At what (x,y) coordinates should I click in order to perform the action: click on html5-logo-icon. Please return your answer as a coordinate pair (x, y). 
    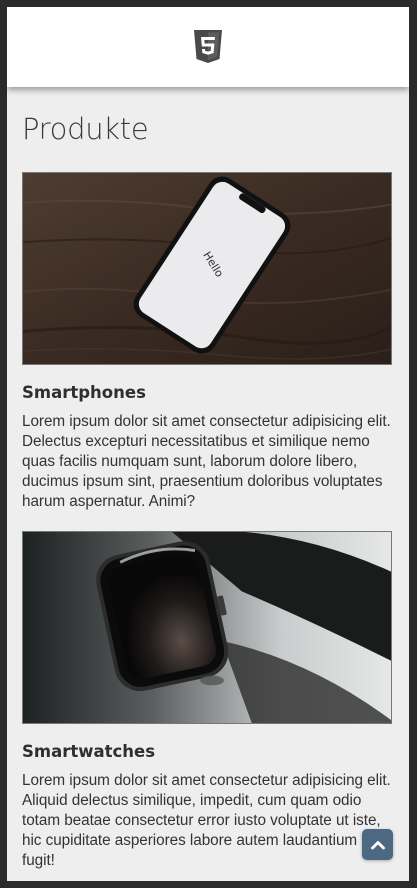
    Looking at the image, I should click on (208, 47).